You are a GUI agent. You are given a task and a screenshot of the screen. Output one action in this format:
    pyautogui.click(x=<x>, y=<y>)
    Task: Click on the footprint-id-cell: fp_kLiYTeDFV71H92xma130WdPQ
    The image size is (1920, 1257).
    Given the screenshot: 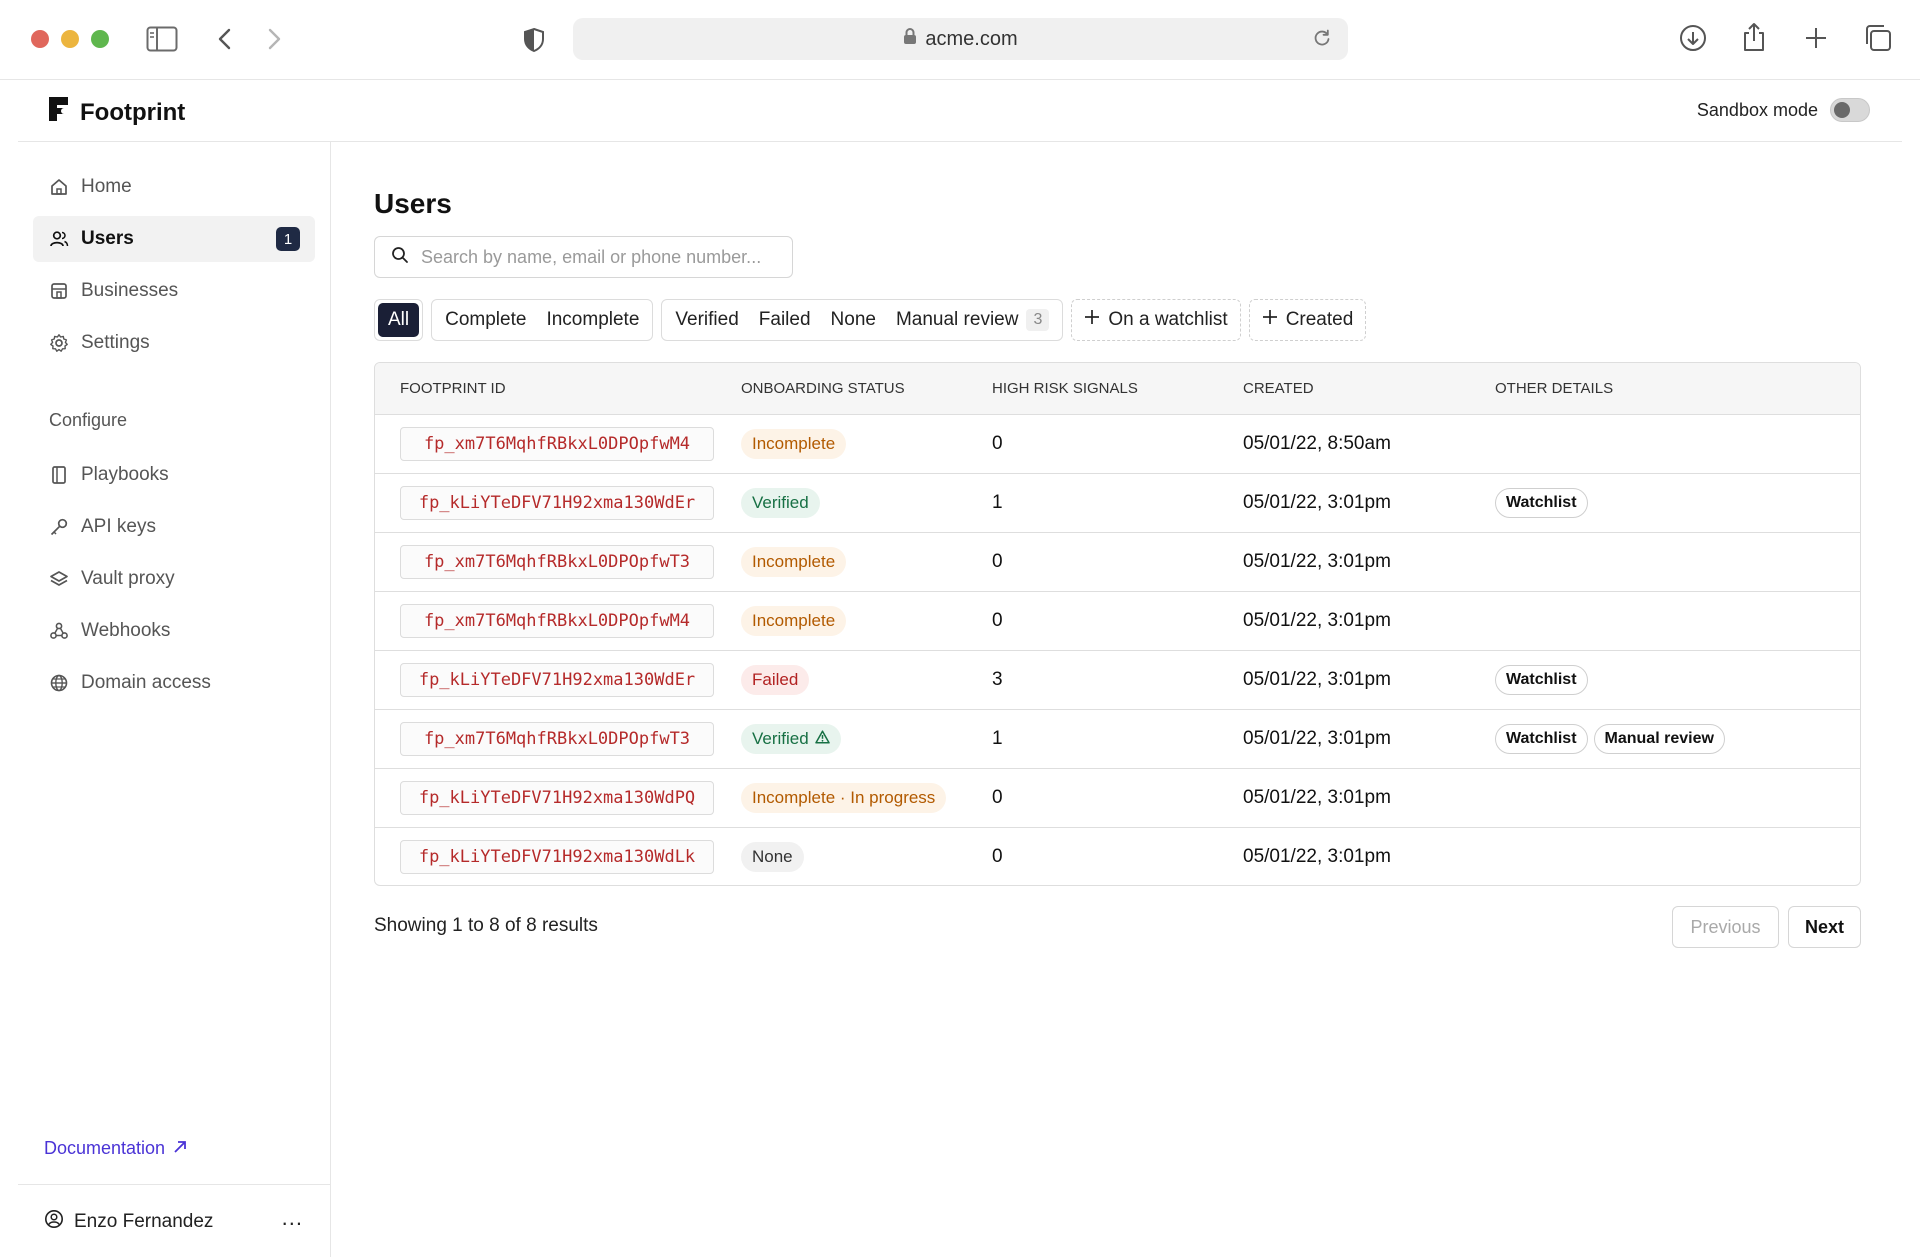 What is the action you would take?
    pyautogui.click(x=558, y=798)
    